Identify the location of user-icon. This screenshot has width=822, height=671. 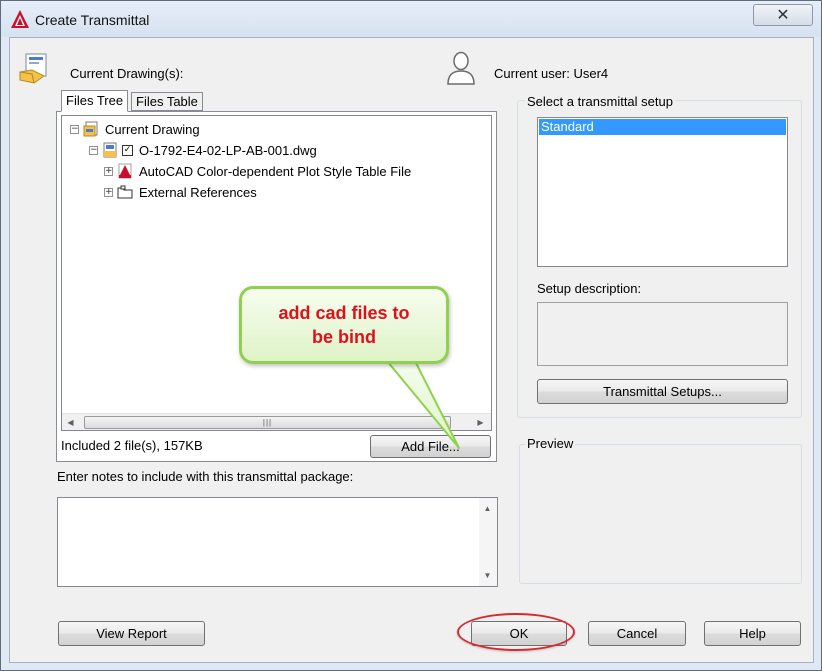
(461, 68).